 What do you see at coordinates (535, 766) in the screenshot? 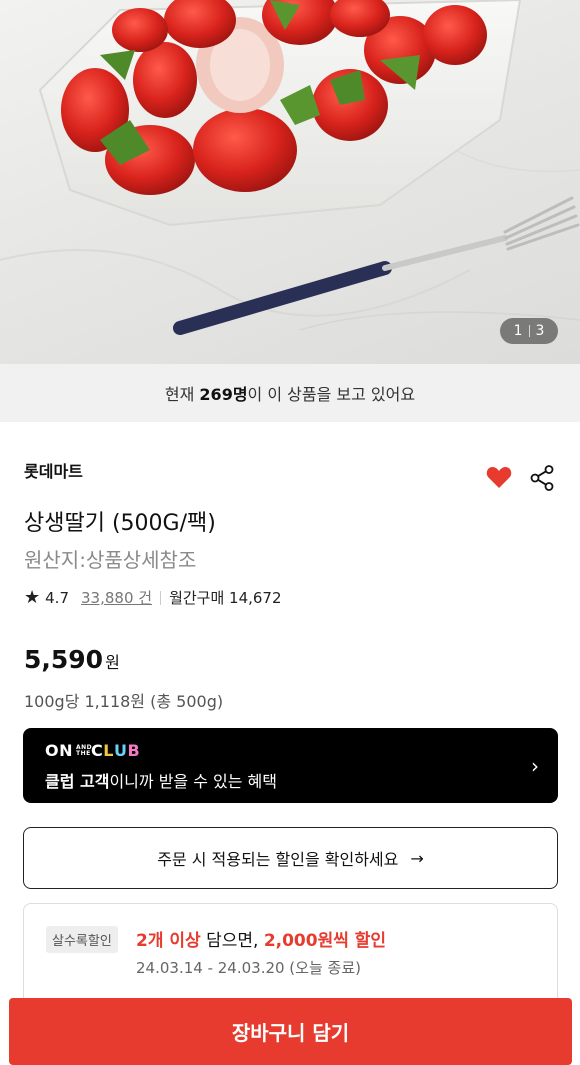
I see `chevron-right-icon: ›` at bounding box center [535, 766].